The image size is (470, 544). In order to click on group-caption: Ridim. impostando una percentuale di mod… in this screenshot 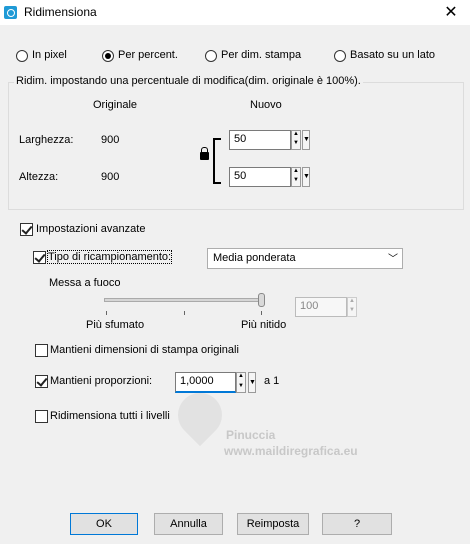, I will do `click(188, 81)`.